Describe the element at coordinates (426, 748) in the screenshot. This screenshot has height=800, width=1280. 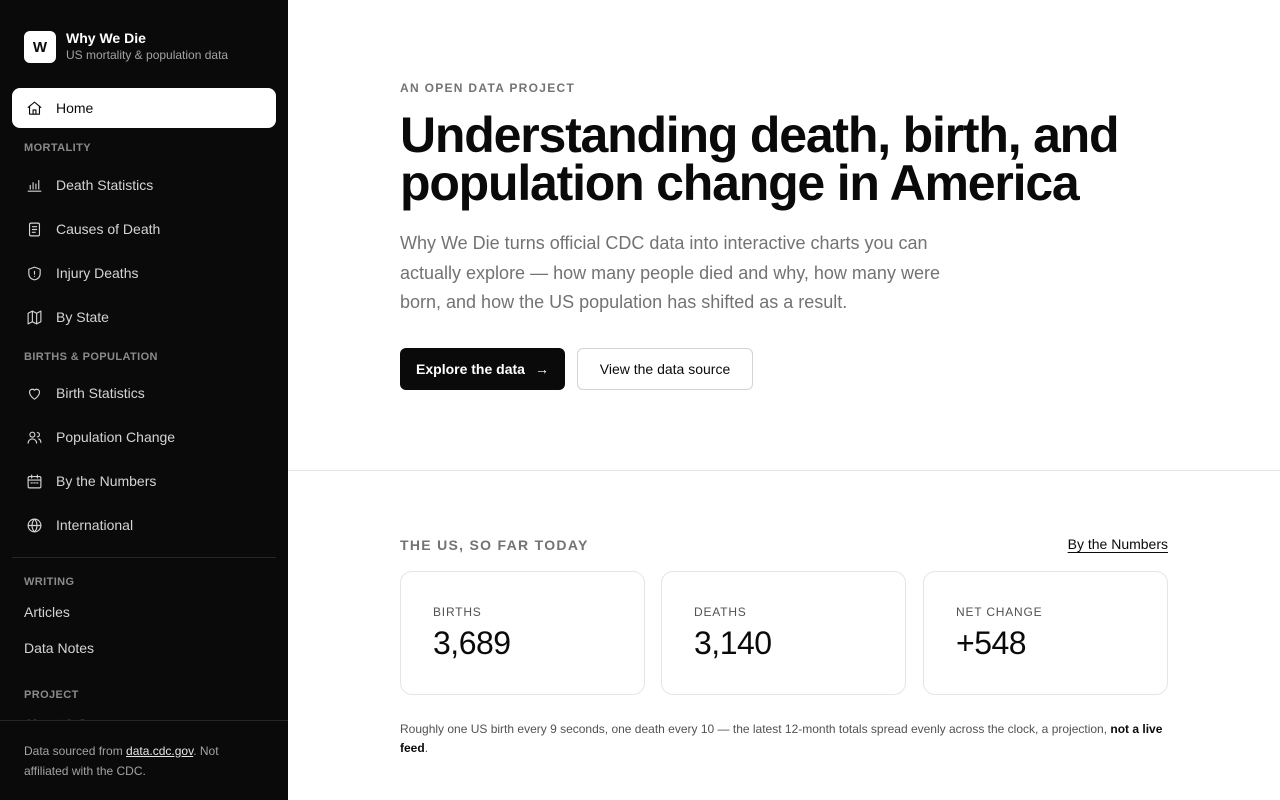
I see `note-end: .` at that location.